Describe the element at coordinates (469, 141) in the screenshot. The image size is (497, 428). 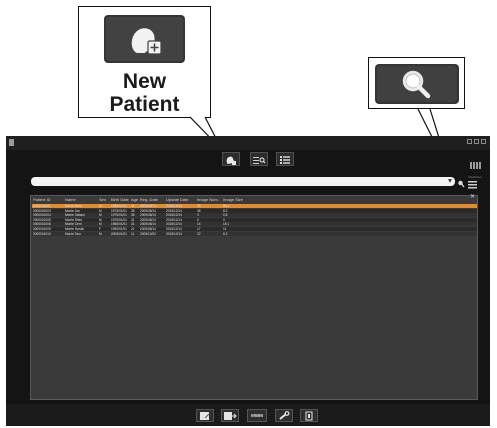
I see `minimize-button` at that location.